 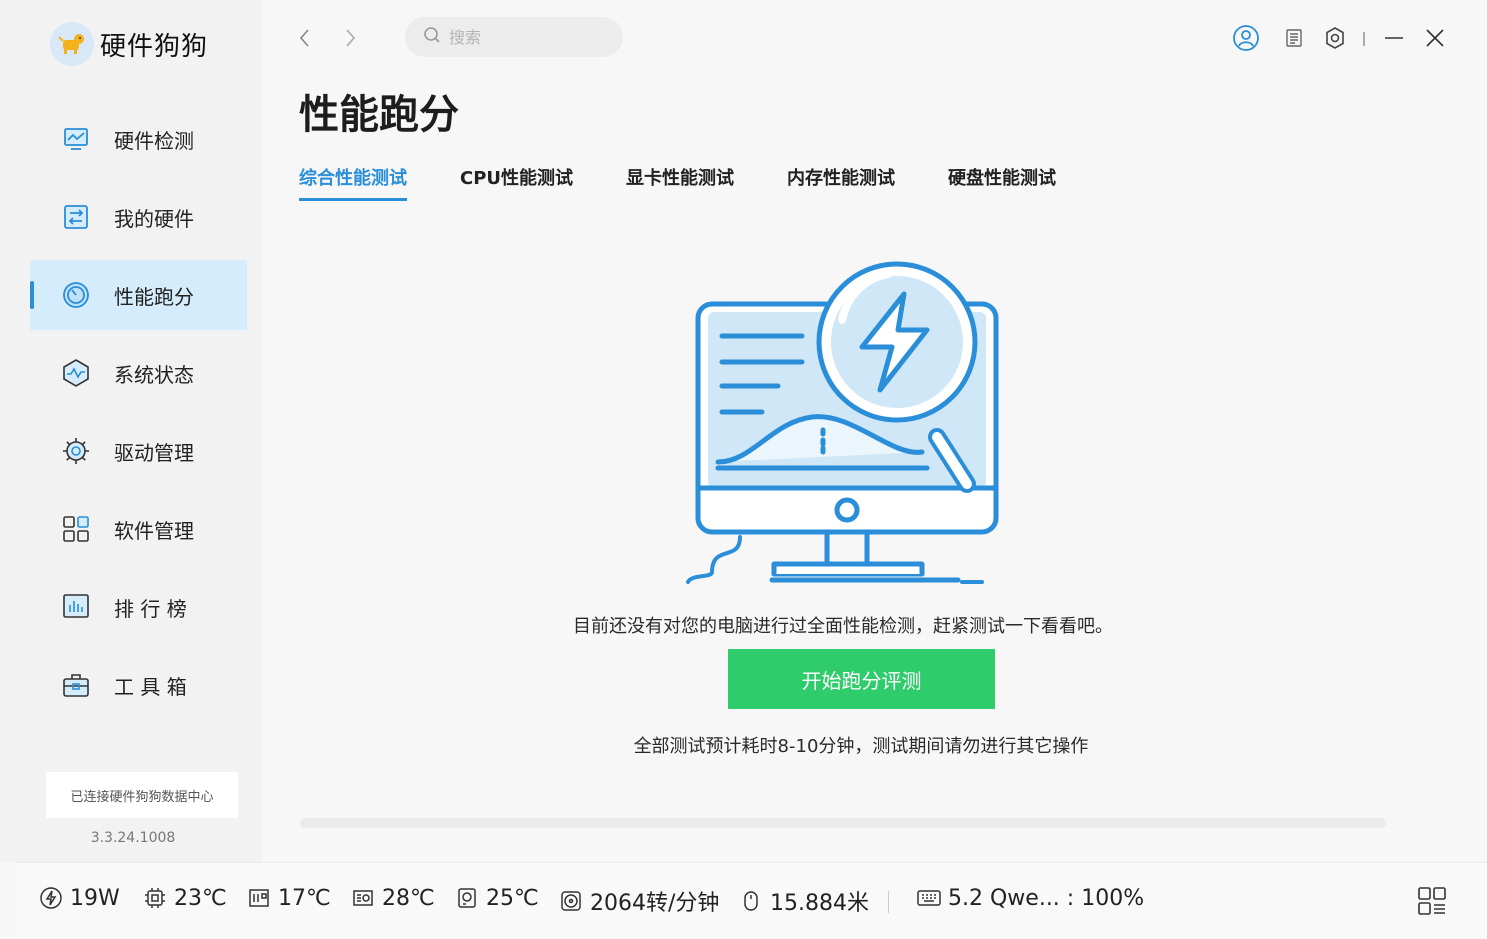 I want to click on disk-temp-stat: 25℃, so click(x=496, y=898).